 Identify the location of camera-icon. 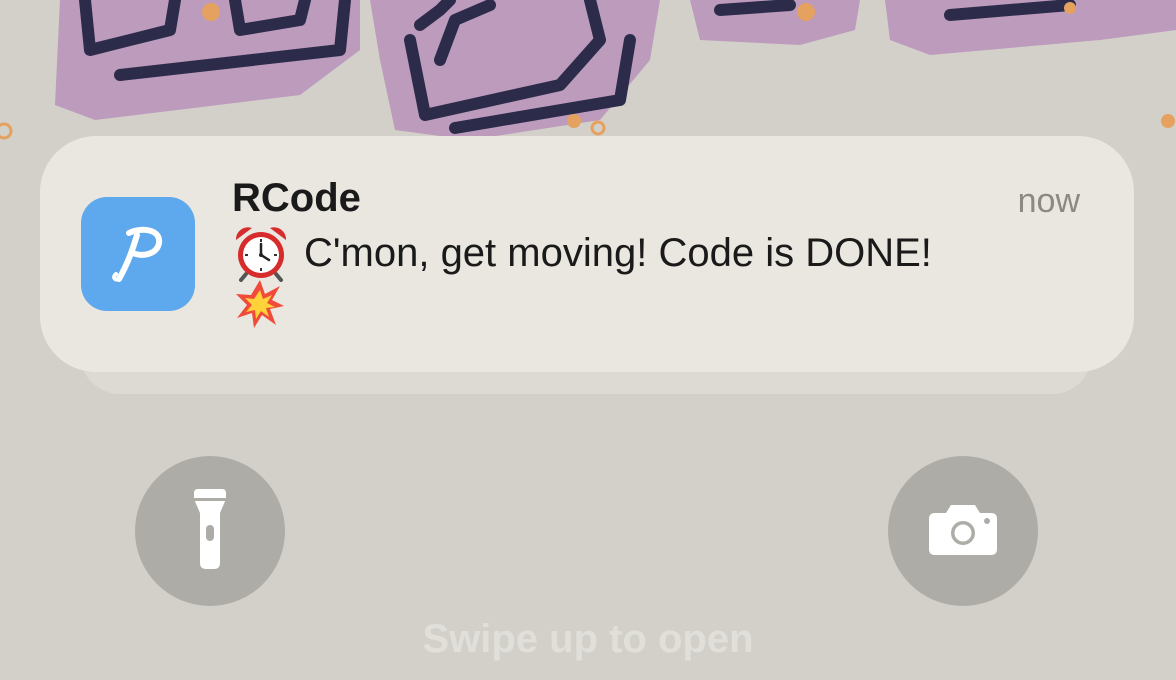
(963, 531).